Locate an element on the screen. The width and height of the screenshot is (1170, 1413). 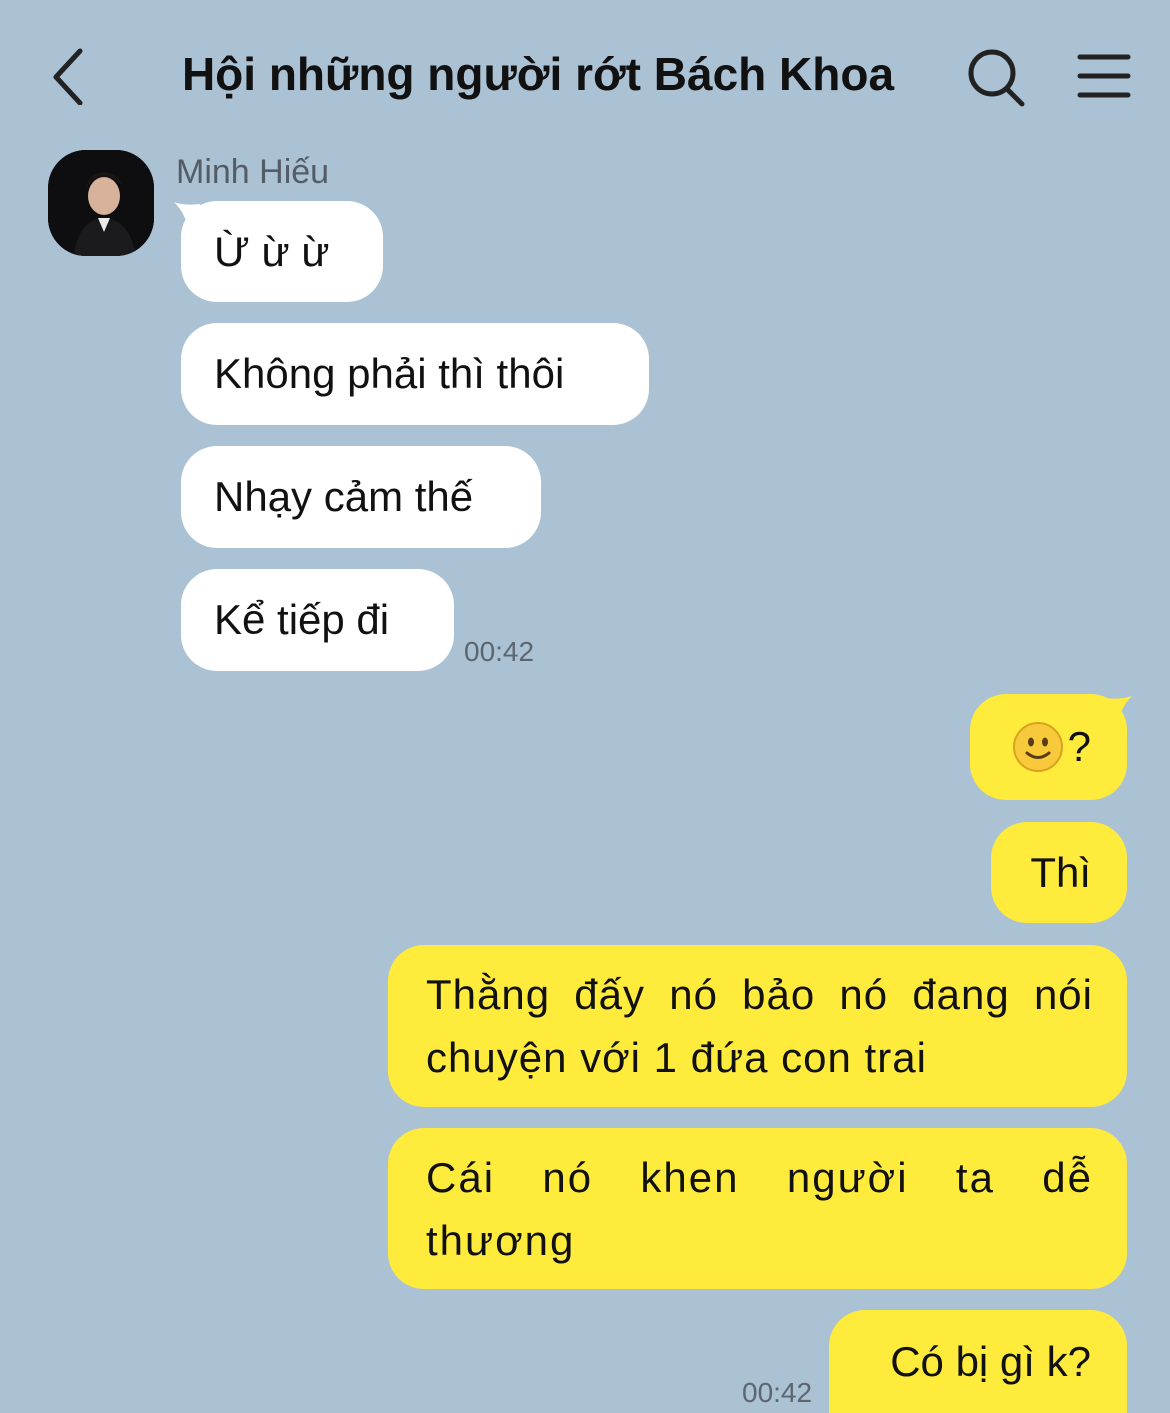
search-button is located at coordinates (997, 76).